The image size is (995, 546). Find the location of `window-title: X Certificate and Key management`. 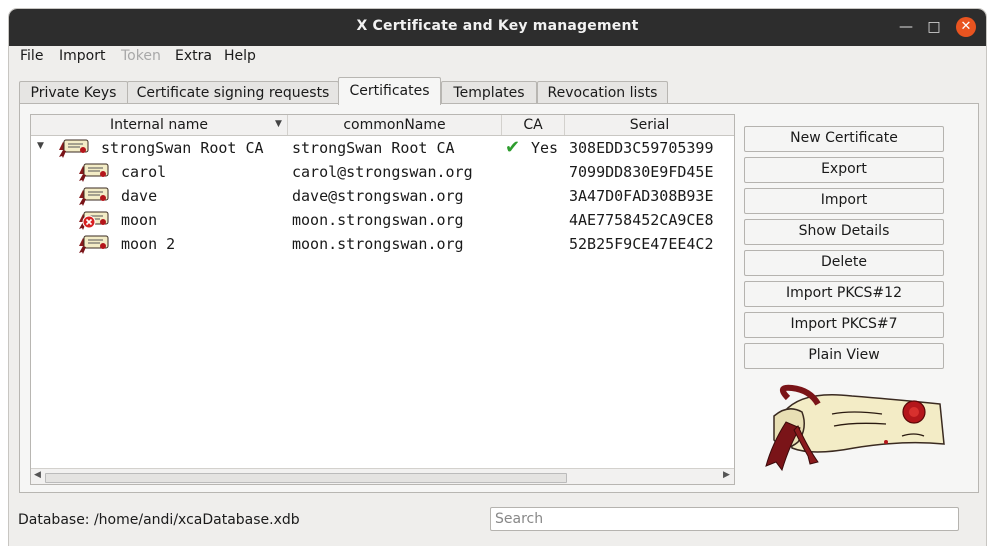

window-title: X Certificate and Key management is located at coordinates (497, 26).